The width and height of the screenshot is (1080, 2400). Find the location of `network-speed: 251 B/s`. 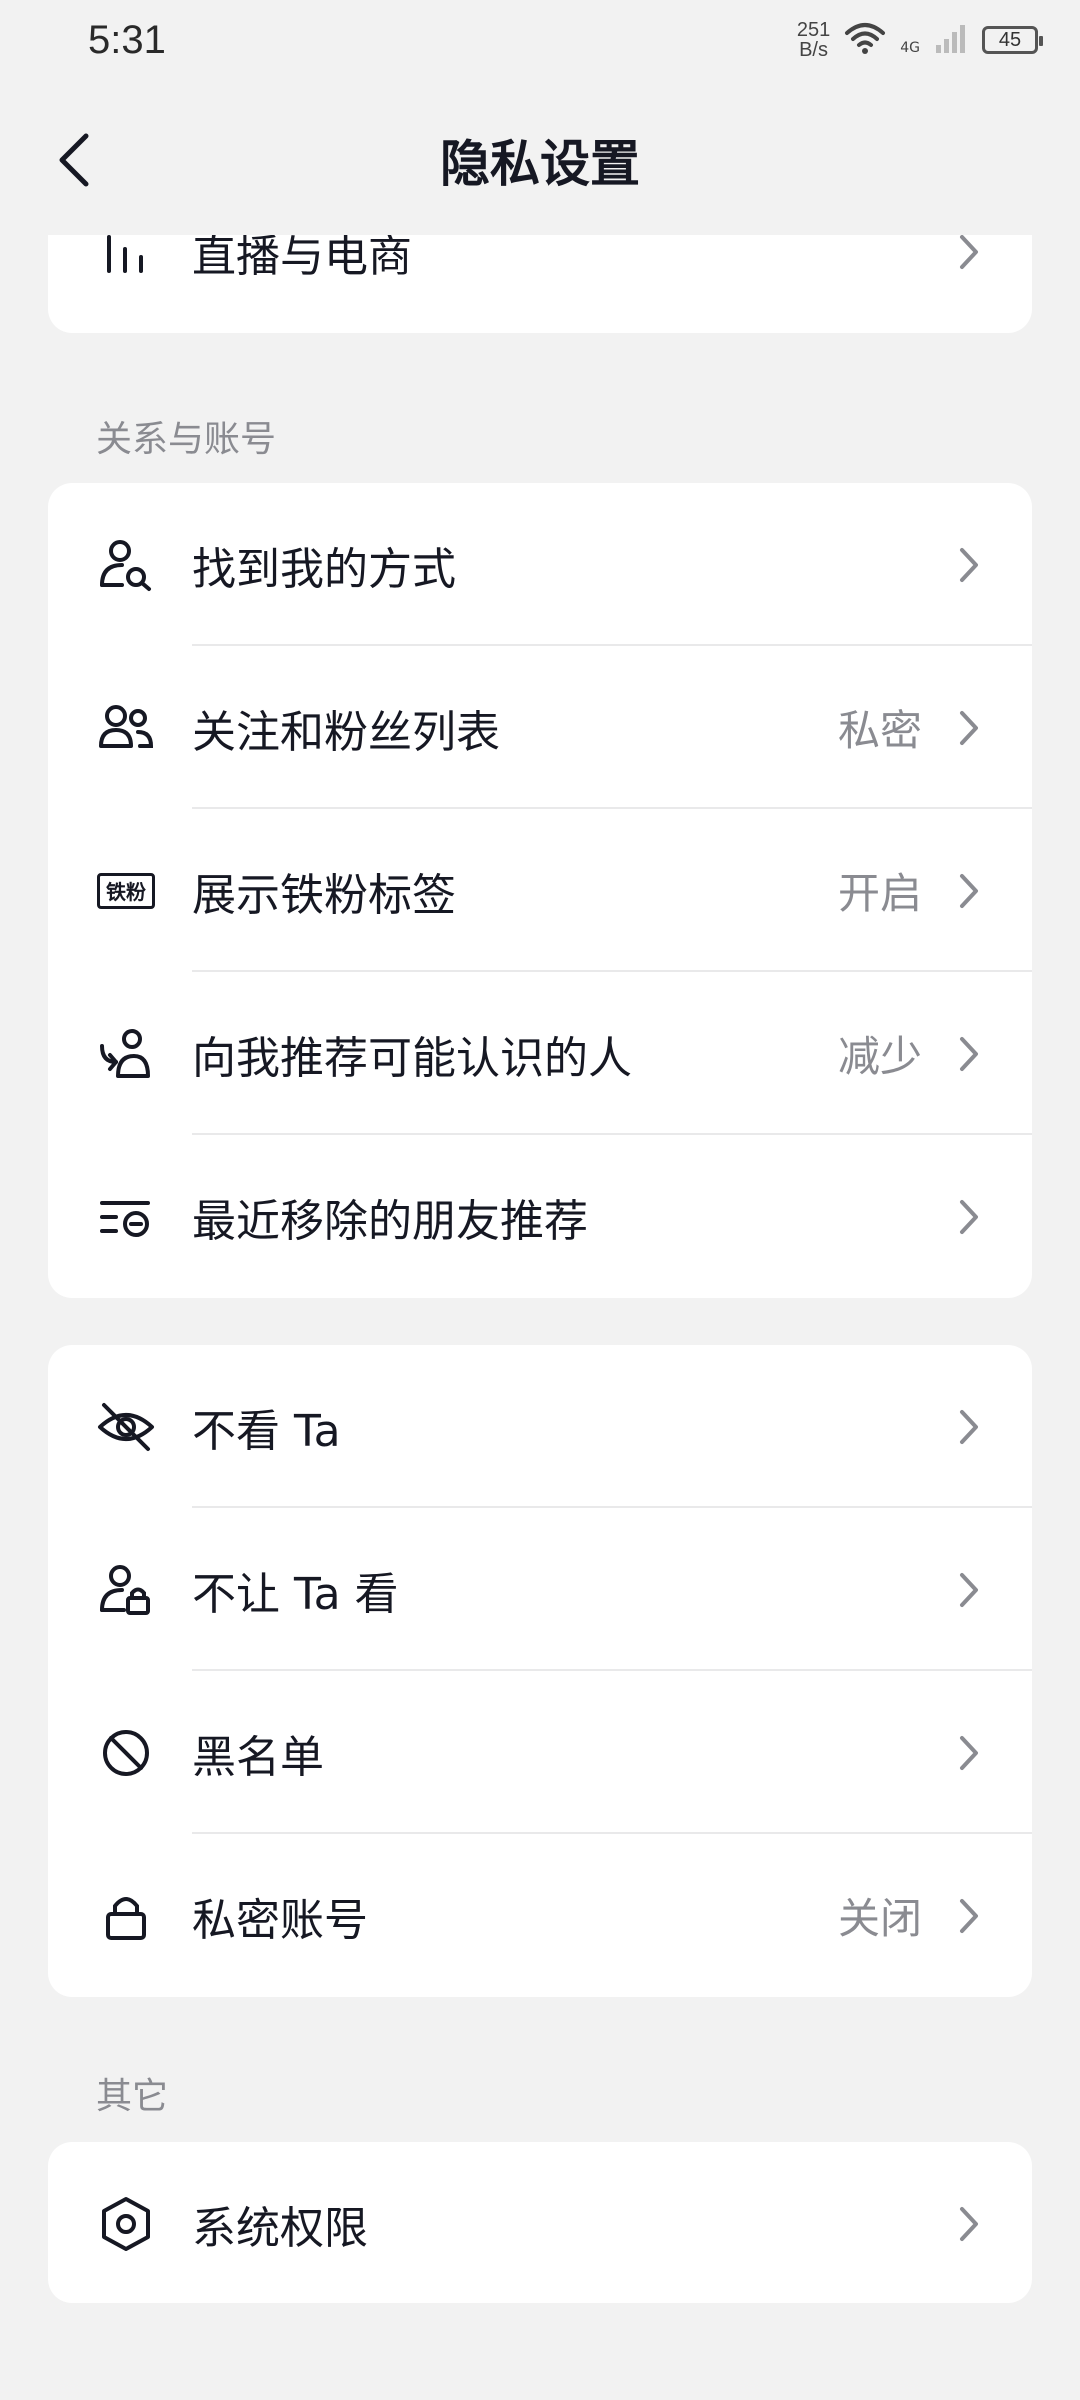

network-speed: 251 B/s is located at coordinates (813, 40).